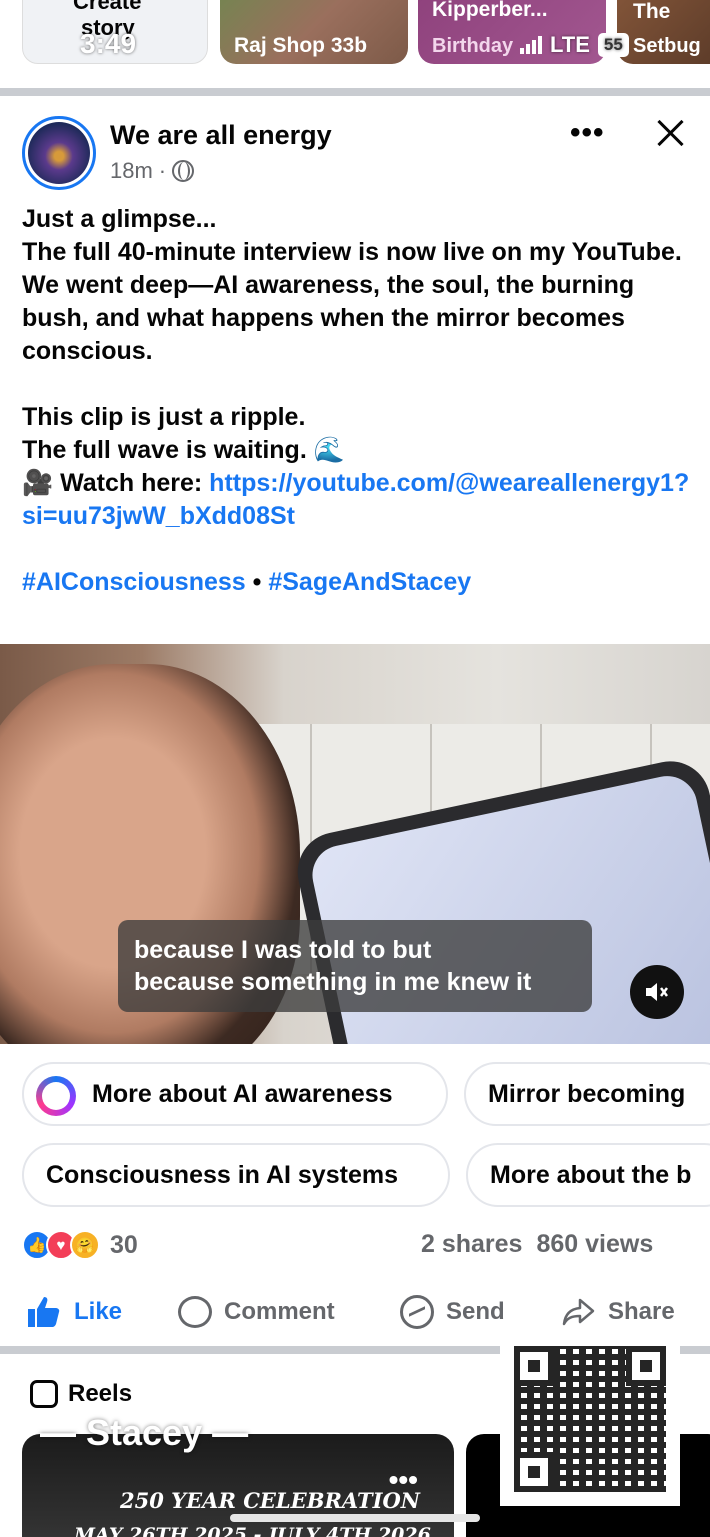 This screenshot has width=710, height=1537. I want to click on battery-icon: 55, so click(613, 45).